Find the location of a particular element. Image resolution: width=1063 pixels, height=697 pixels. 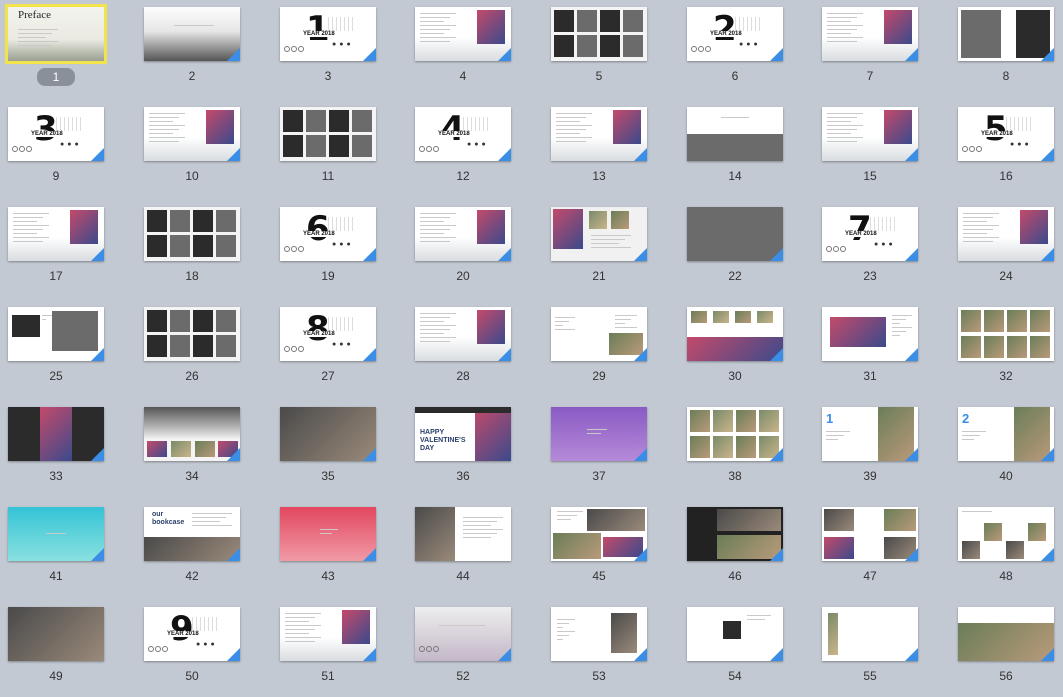

slide-50: 9 YEAR 2018 ●●● 50 is located at coordinates (212, 652).